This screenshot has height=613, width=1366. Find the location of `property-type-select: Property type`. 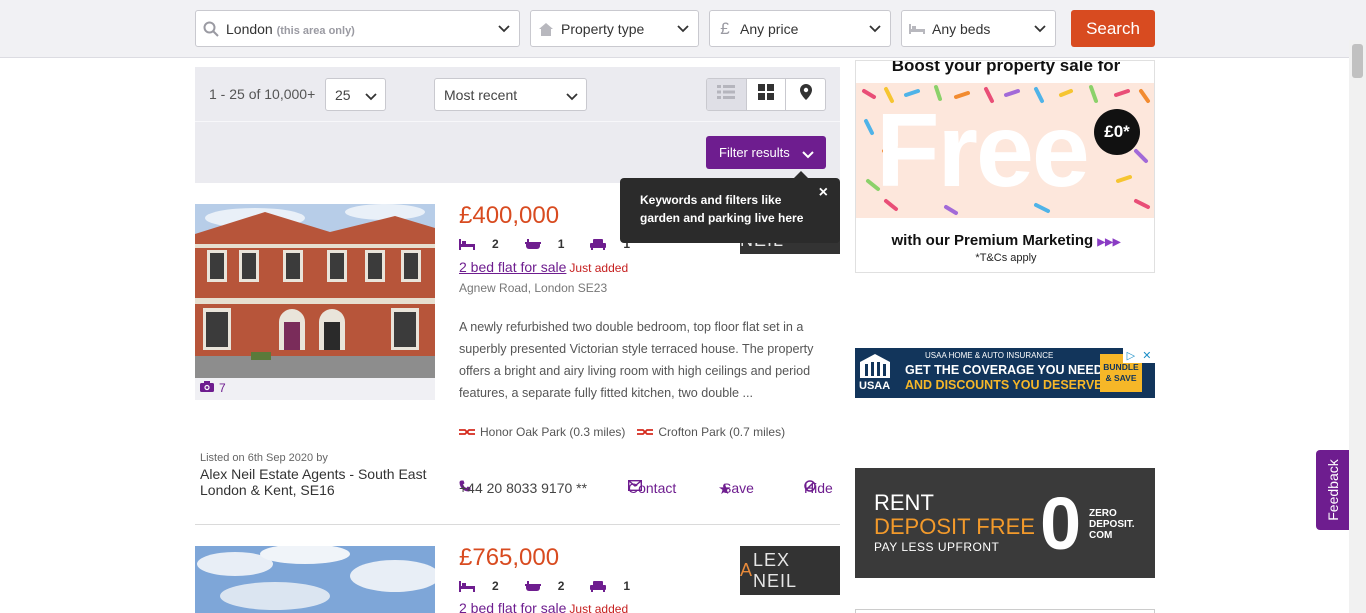

property-type-select: Property type is located at coordinates (614, 28).